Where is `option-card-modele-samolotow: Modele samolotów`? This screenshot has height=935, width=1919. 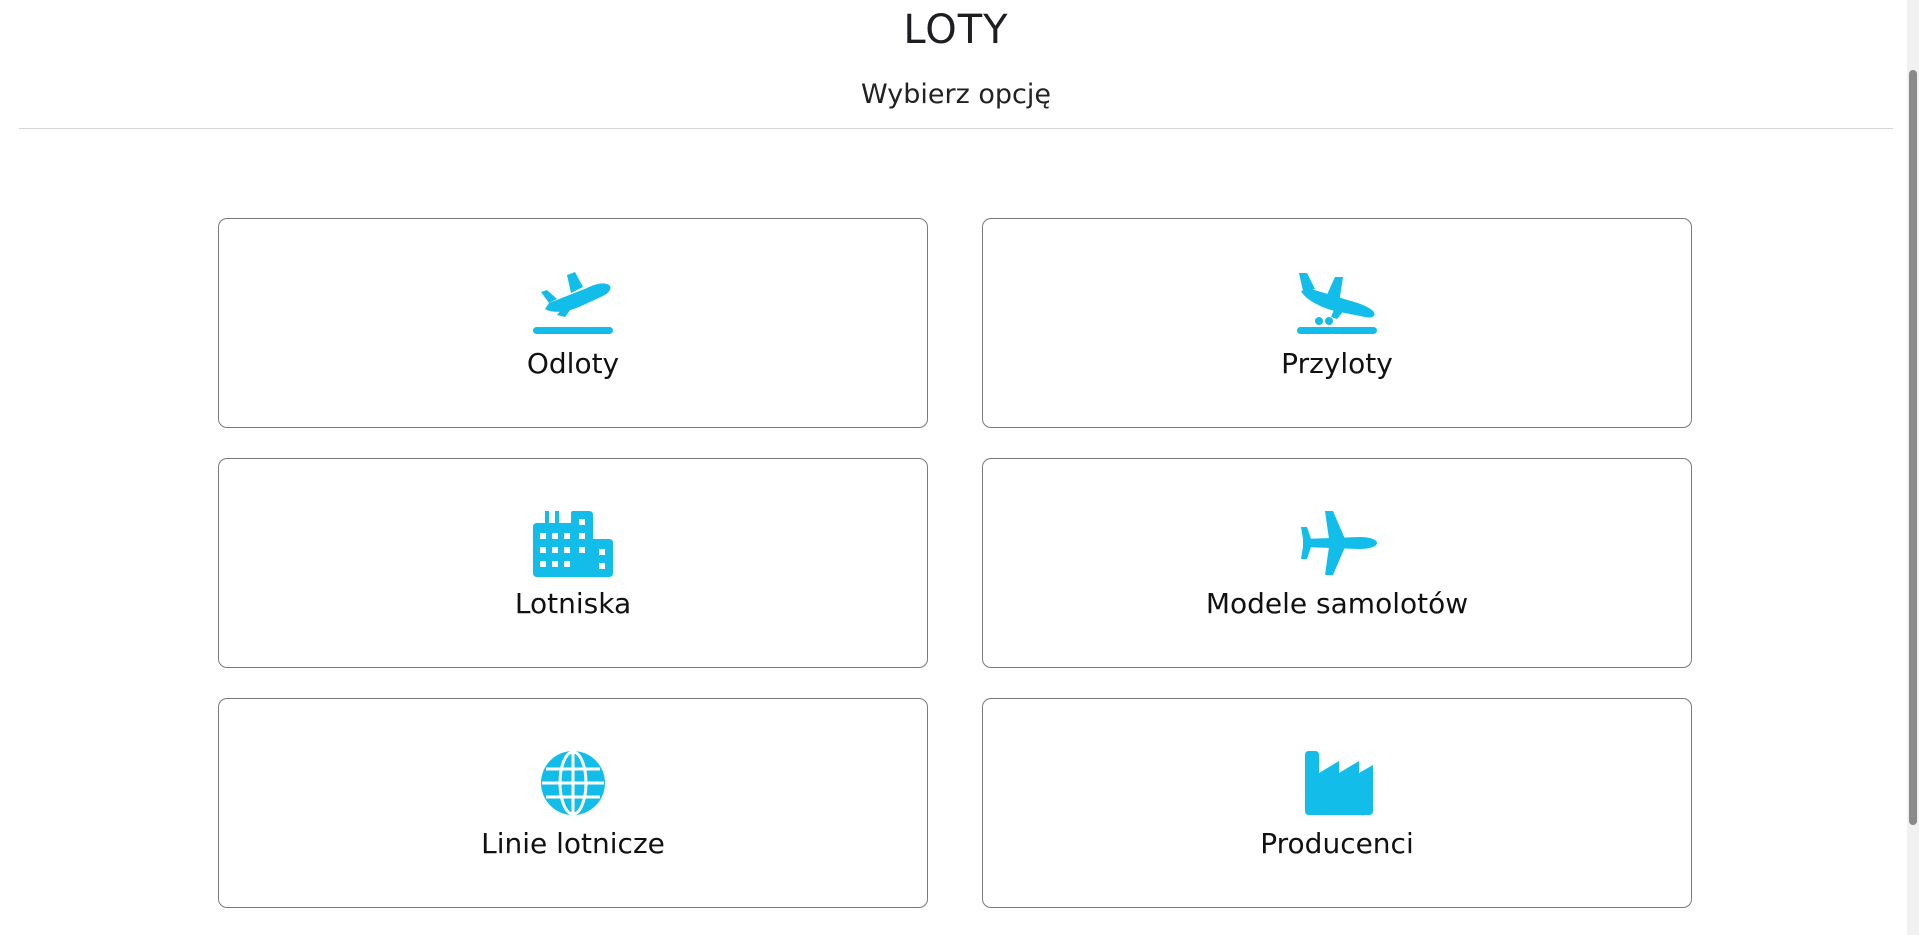 option-card-modele-samolotow: Modele samolotów is located at coordinates (1337, 563).